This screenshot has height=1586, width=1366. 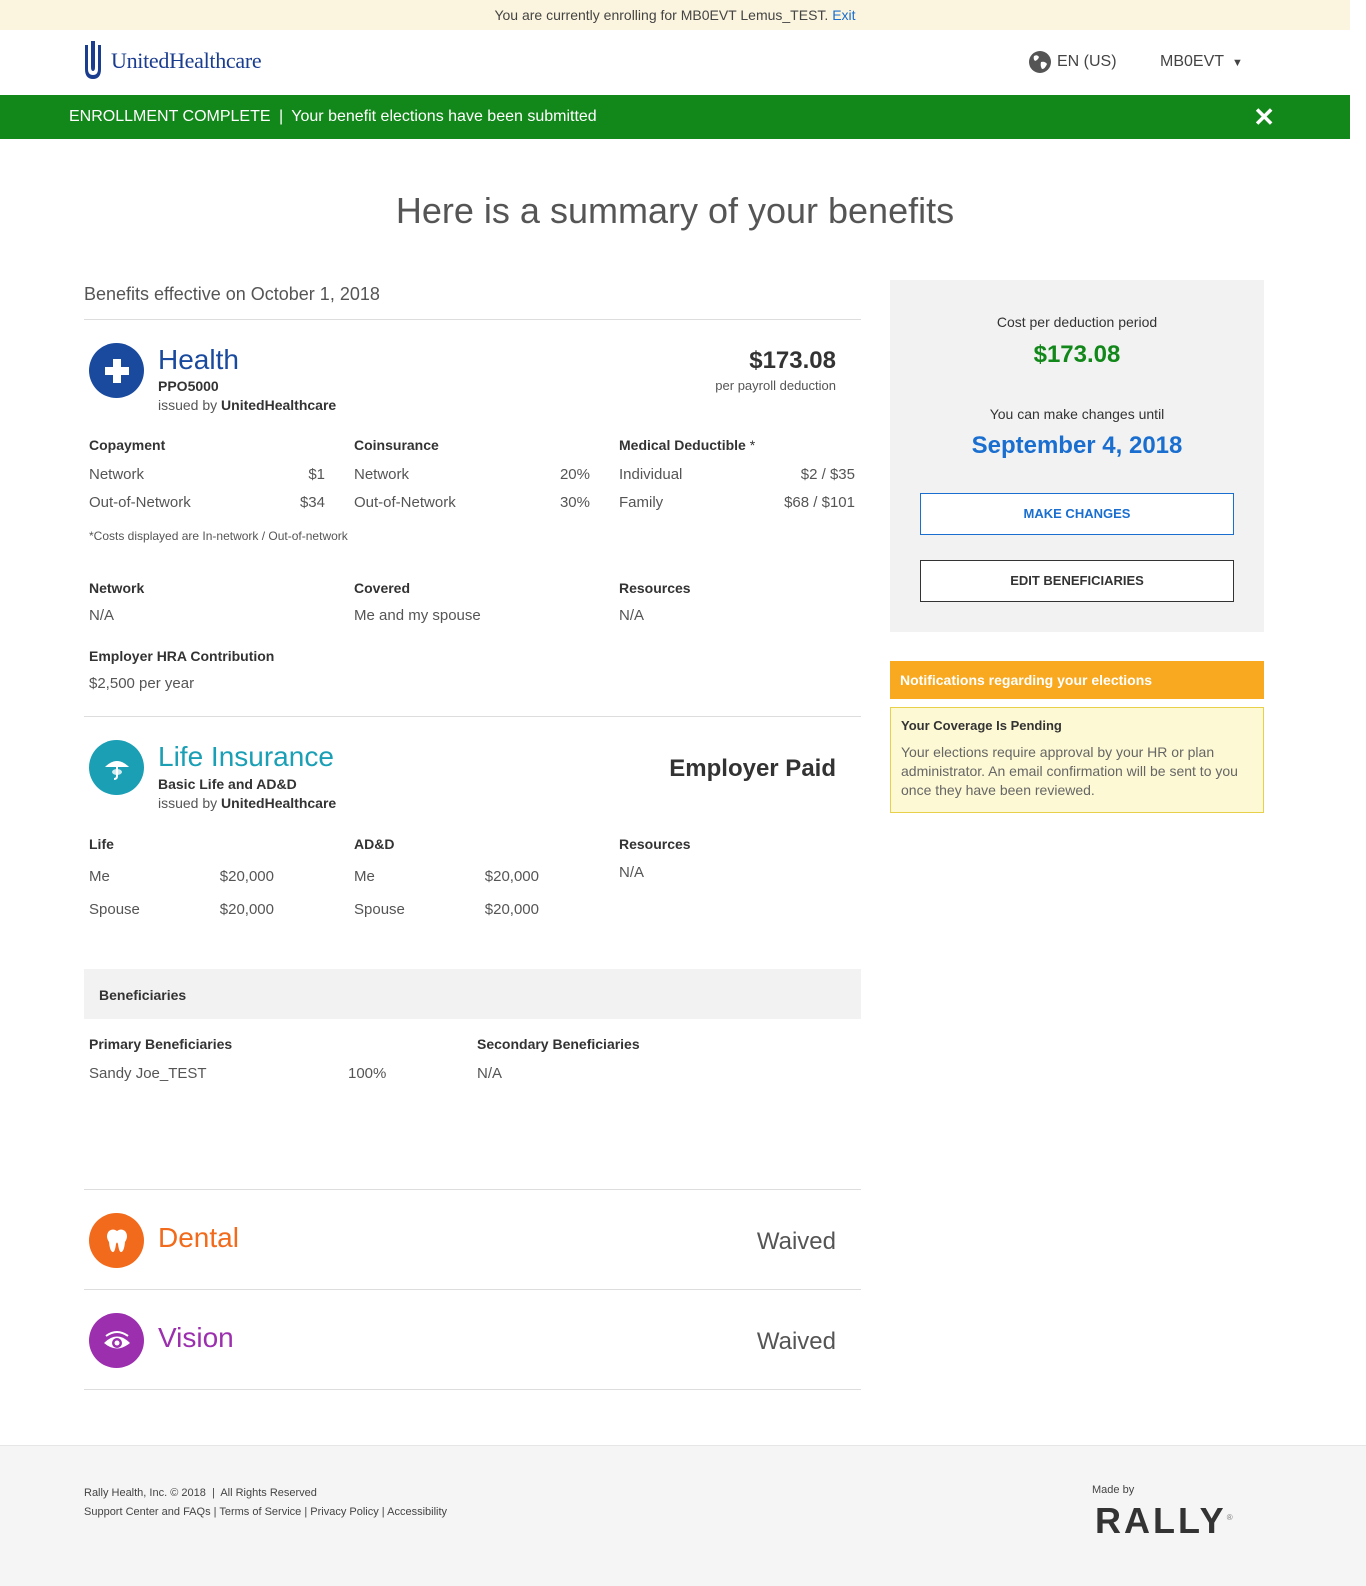 What do you see at coordinates (260, 1512) in the screenshot?
I see `terms-link: Terms of Service` at bounding box center [260, 1512].